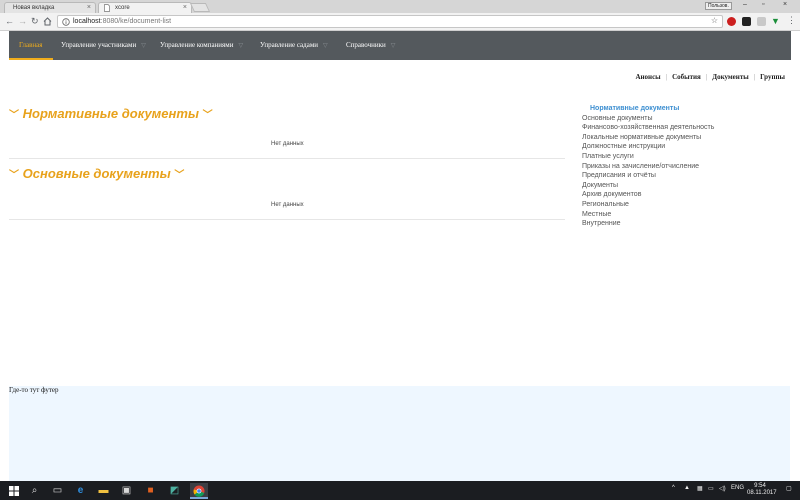 The width and height of the screenshot is (800, 501). Describe the element at coordinates (126, 490) in the screenshot. I see `store-icon: ▣` at that location.